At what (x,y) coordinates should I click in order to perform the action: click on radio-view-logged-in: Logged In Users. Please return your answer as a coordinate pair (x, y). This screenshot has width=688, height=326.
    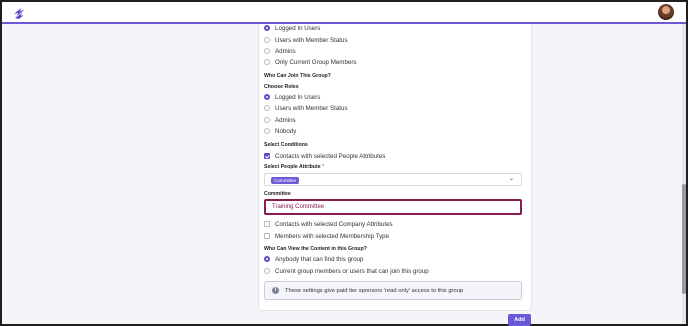
    Looking at the image, I should click on (292, 28).